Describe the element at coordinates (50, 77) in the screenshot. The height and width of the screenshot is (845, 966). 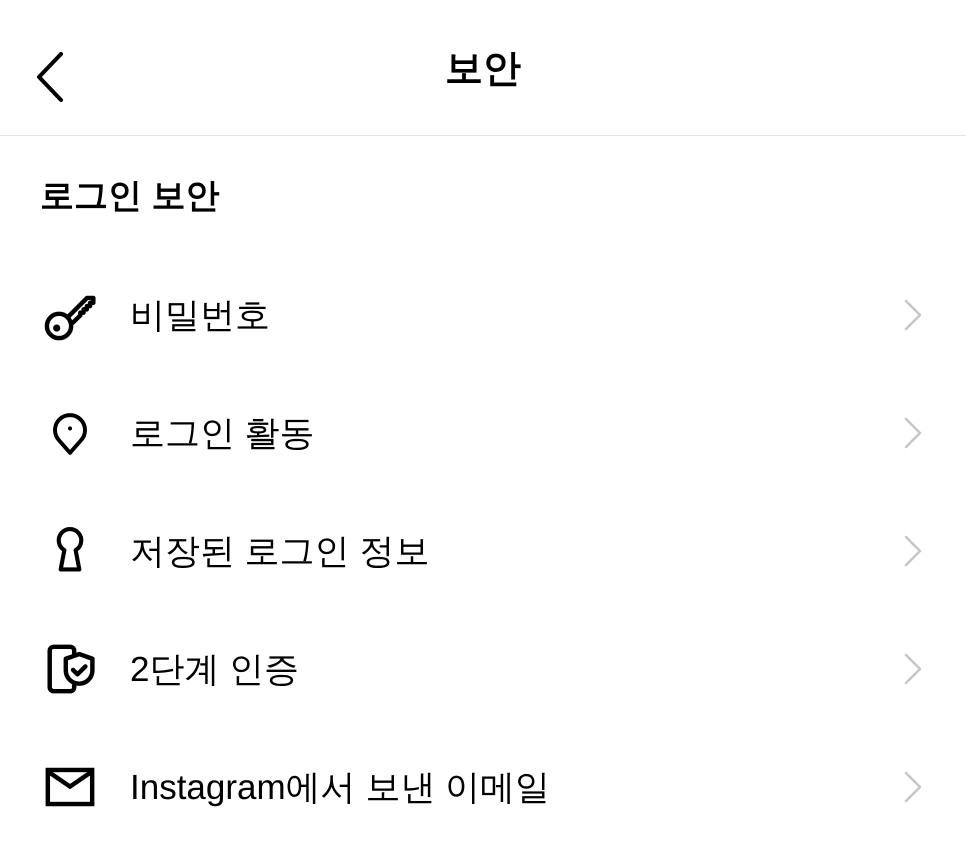
I see `back-chevron-icon` at that location.